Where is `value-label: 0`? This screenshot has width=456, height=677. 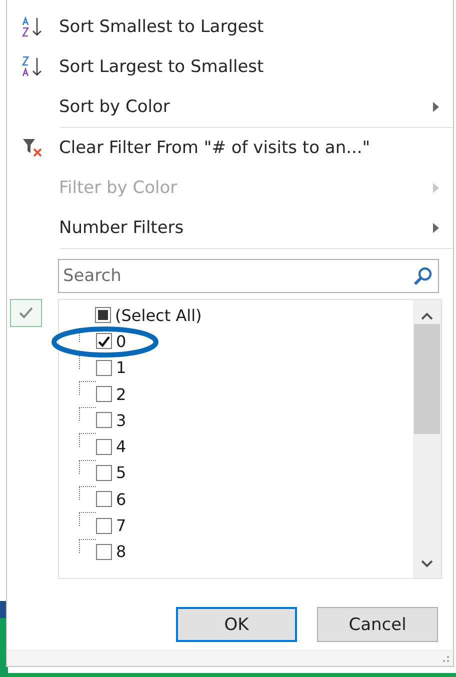
value-label: 0 is located at coordinates (121, 341).